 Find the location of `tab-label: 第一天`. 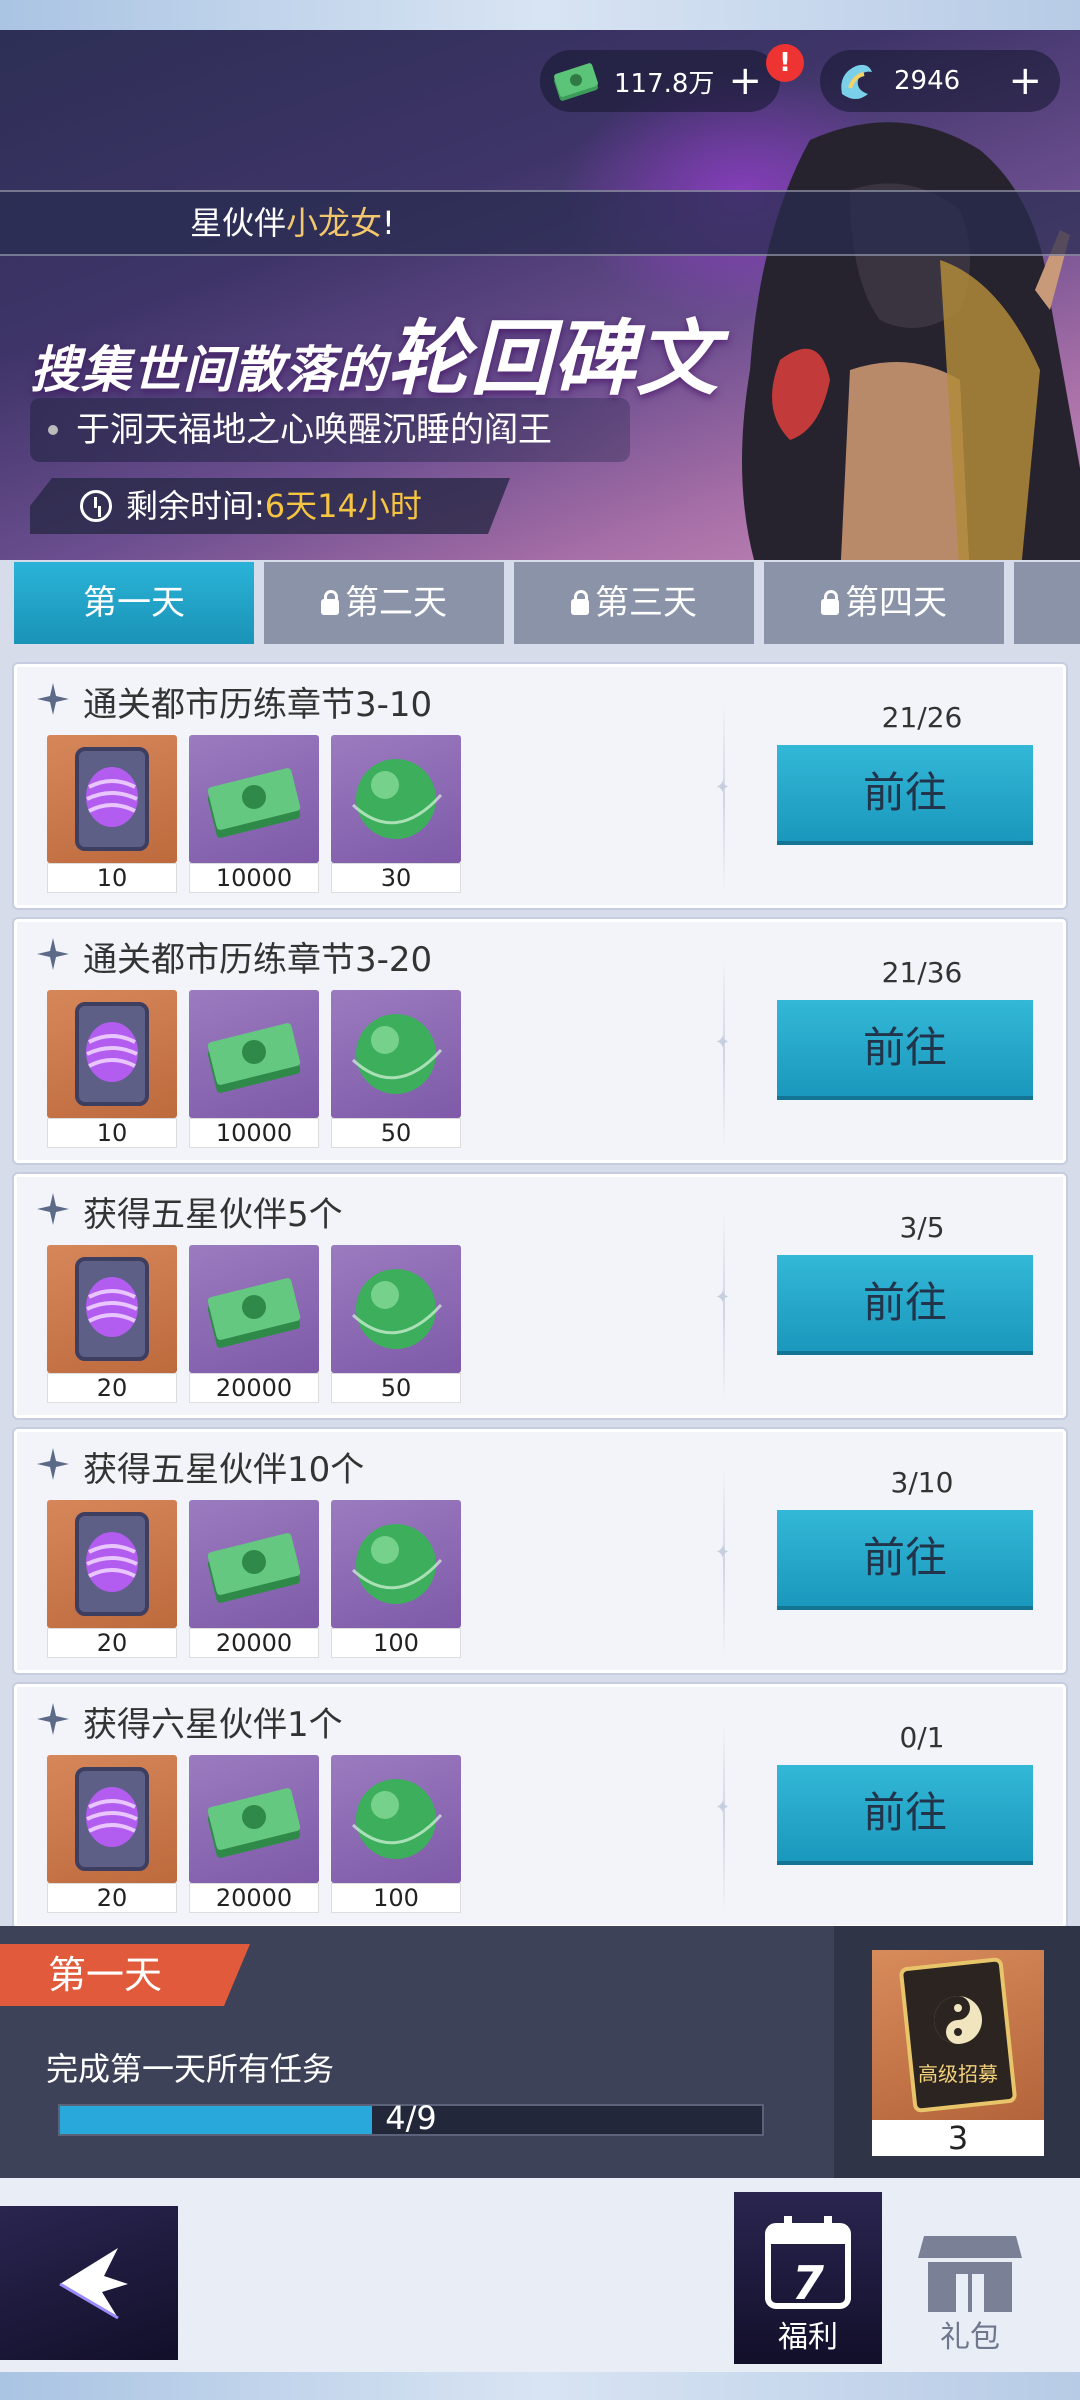

tab-label: 第一天 is located at coordinates (134, 603).